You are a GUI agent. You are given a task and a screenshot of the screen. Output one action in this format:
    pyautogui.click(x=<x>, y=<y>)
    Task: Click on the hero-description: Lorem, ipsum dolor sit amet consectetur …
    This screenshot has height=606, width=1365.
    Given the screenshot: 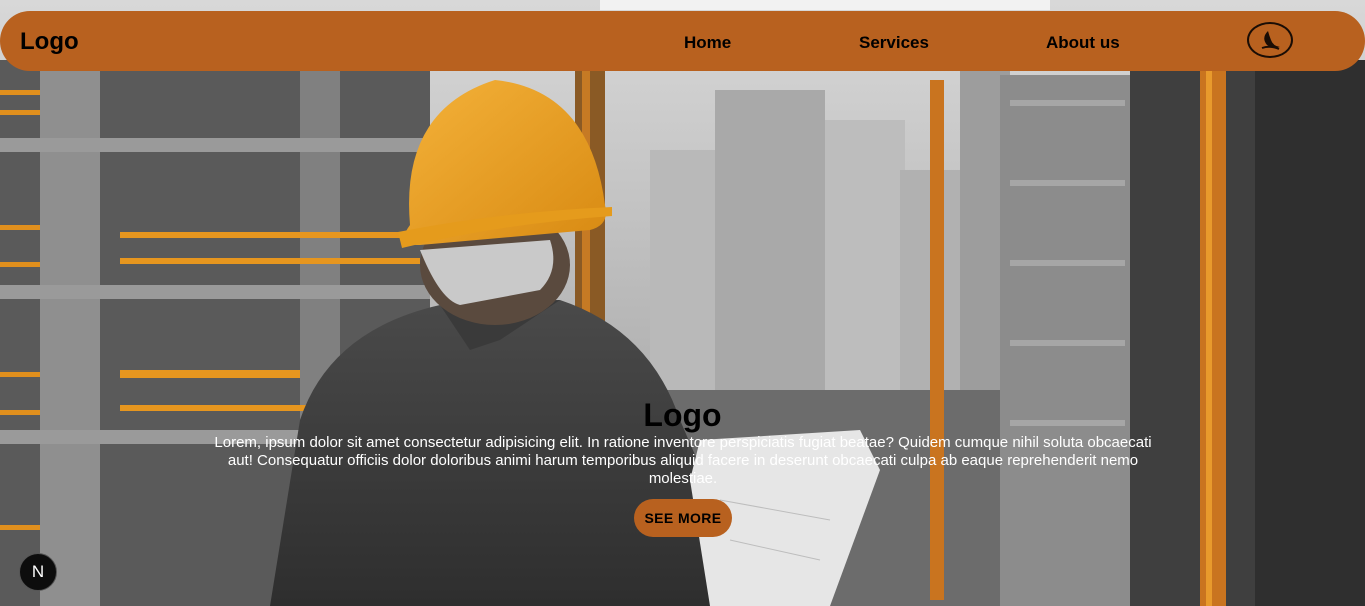 What is the action you would take?
    pyautogui.click(x=683, y=460)
    